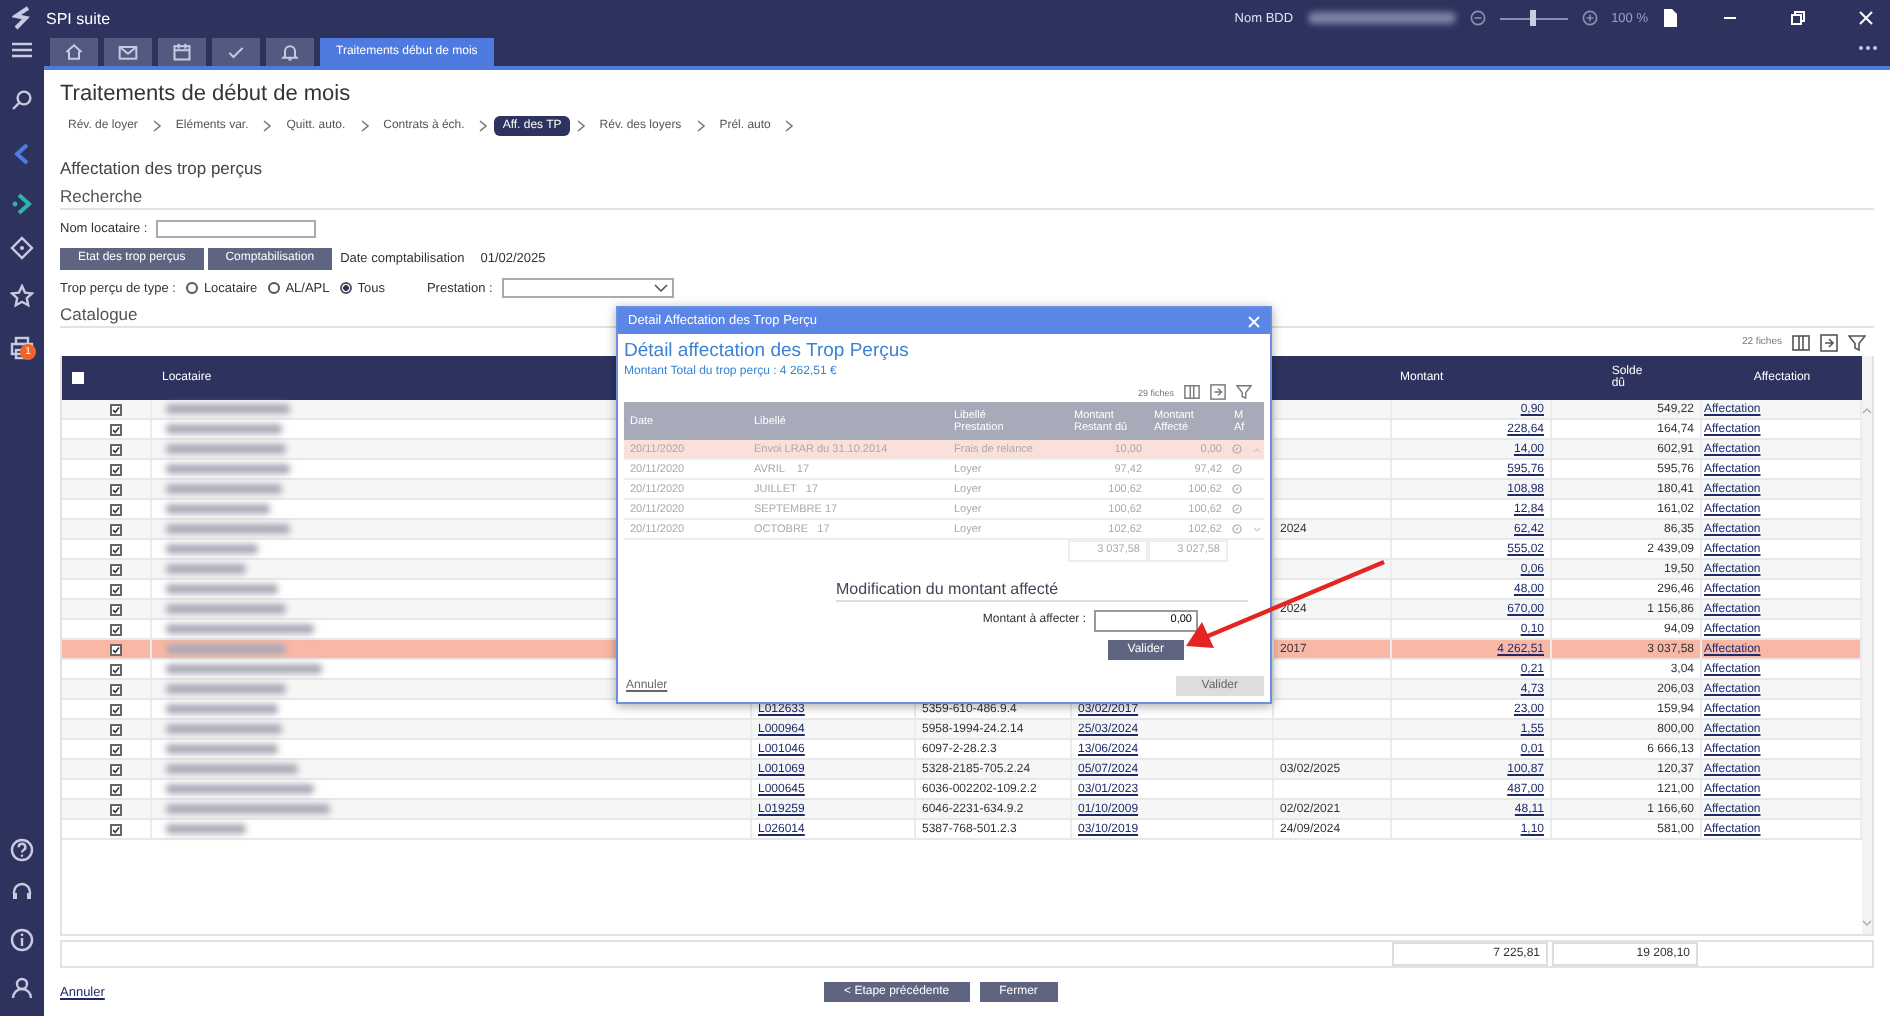  Describe the element at coordinates (206, 95) in the screenshot. I see `page-title: Traitements de début de mois` at that location.